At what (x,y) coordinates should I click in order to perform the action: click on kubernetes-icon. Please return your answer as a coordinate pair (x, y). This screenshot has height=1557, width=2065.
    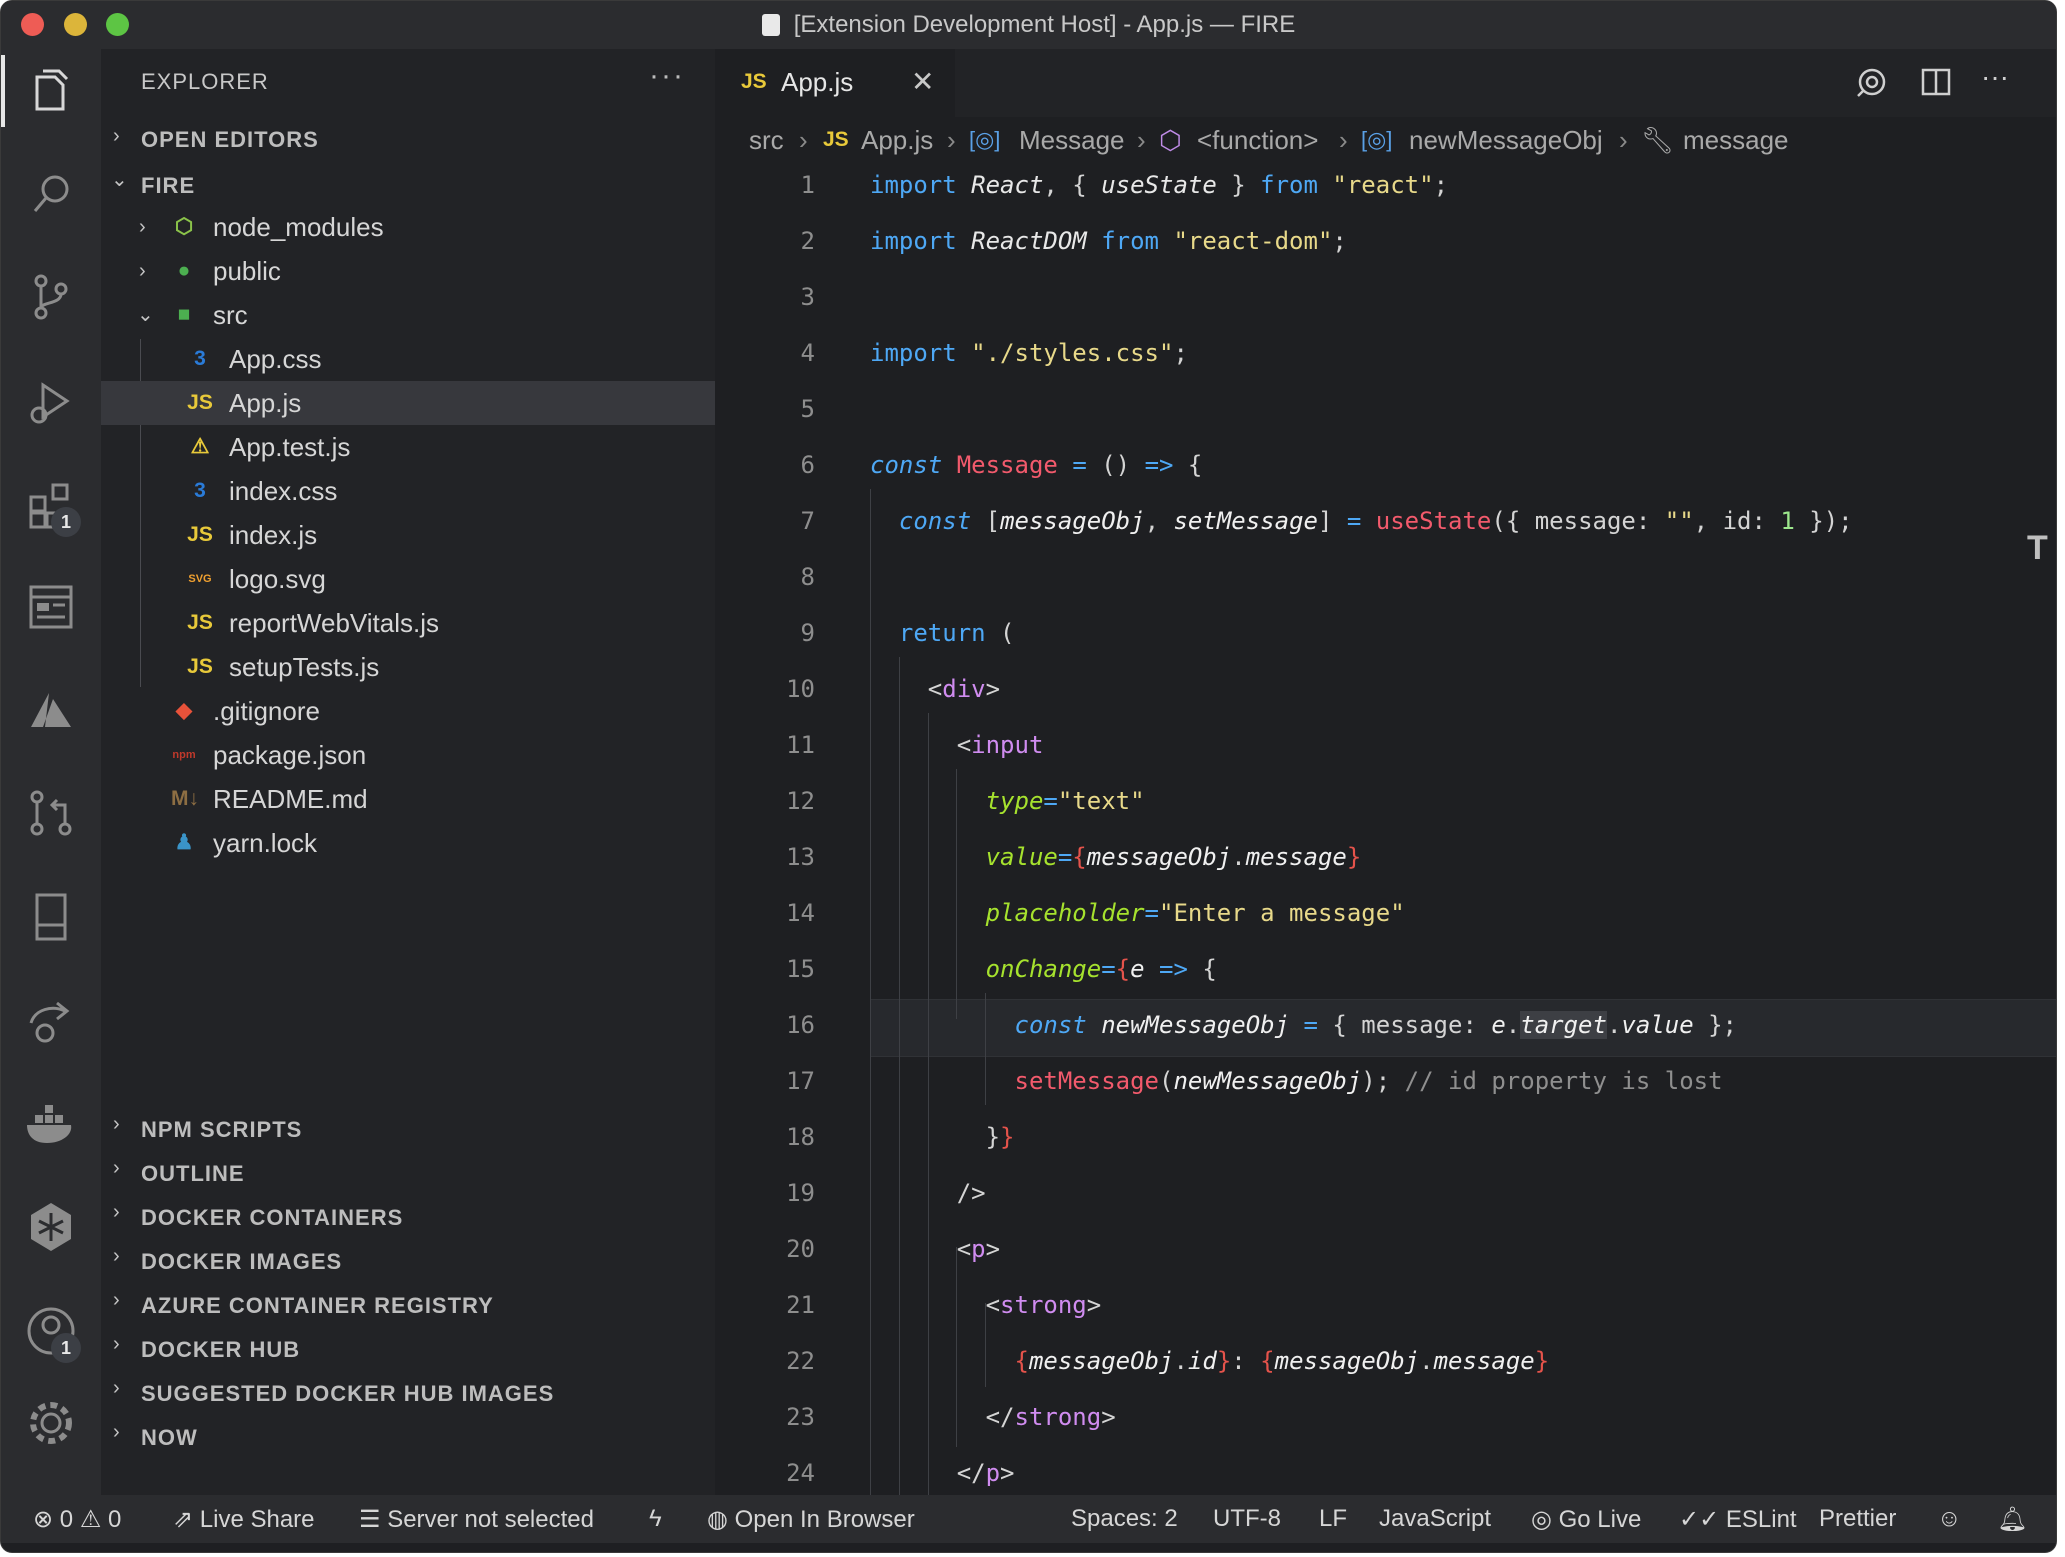
    Looking at the image, I should click on (51, 1227).